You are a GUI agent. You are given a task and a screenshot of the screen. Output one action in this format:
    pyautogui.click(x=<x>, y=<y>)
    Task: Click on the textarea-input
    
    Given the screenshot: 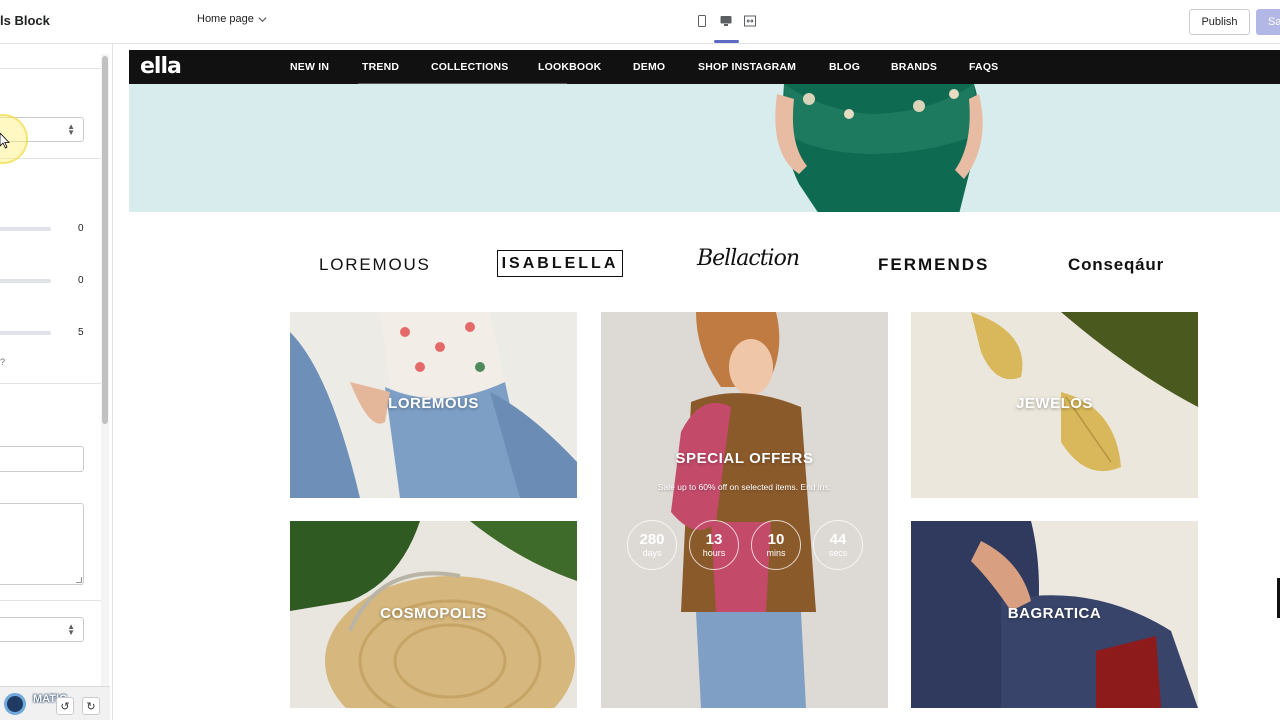 What is the action you would take?
    pyautogui.click(x=42, y=544)
    